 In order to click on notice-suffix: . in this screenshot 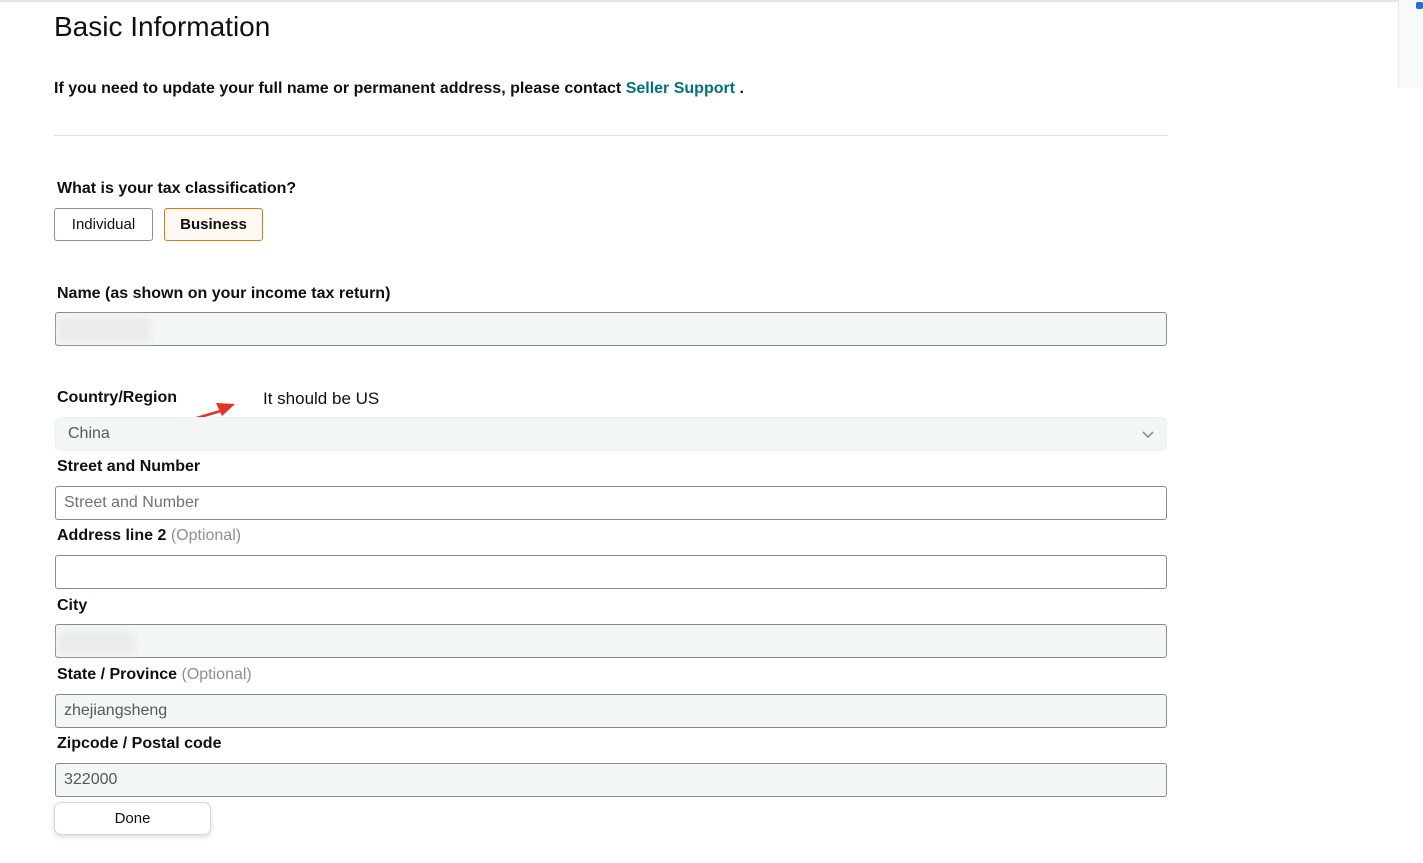, I will do `click(739, 88)`.